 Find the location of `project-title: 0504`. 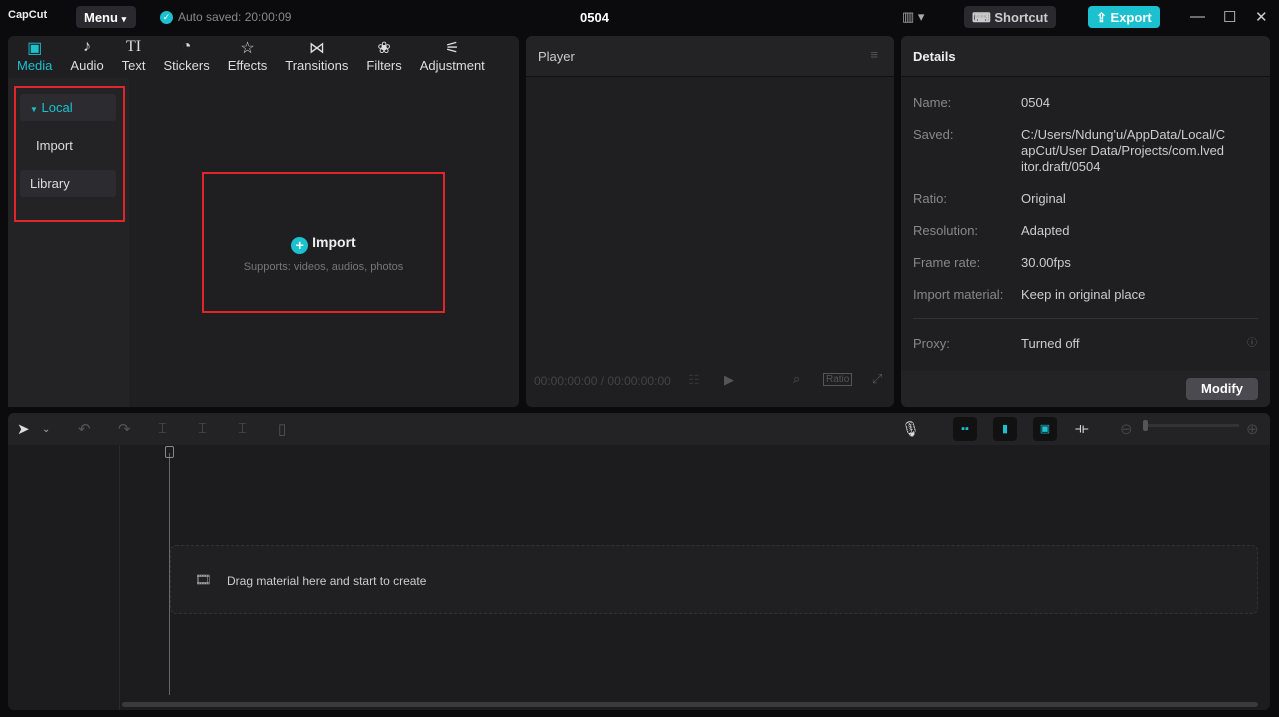

project-title: 0504 is located at coordinates (594, 17).